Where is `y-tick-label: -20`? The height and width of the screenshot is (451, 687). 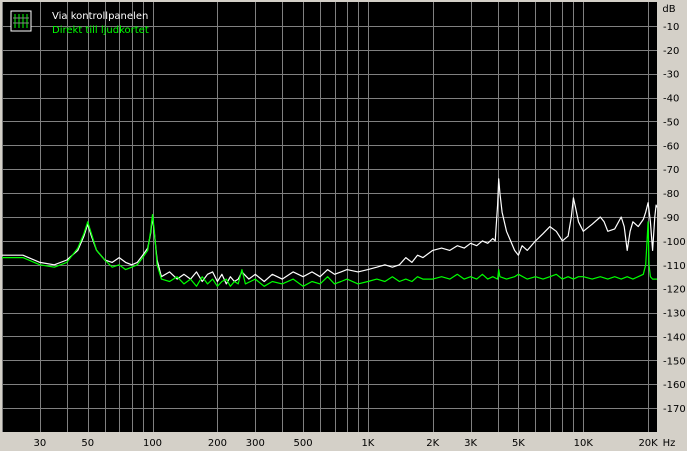 y-tick-label: -20 is located at coordinates (671, 51).